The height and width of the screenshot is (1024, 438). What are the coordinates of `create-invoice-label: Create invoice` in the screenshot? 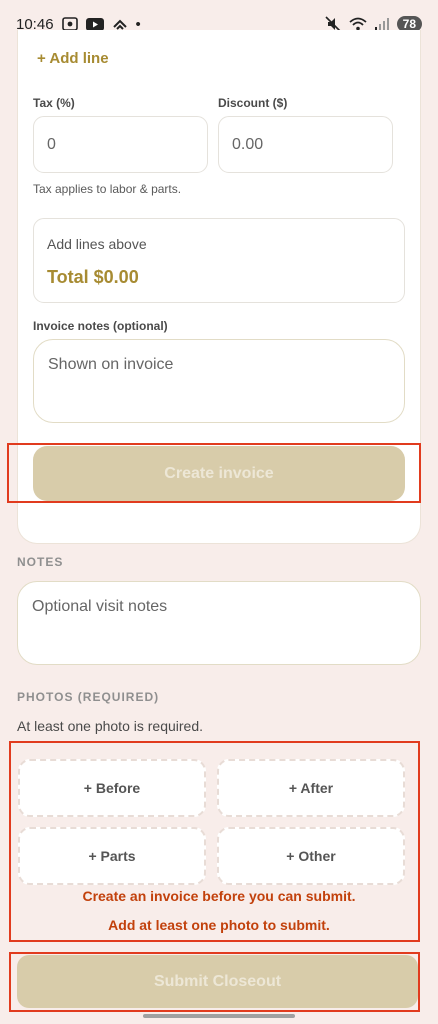 It's located at (219, 473).